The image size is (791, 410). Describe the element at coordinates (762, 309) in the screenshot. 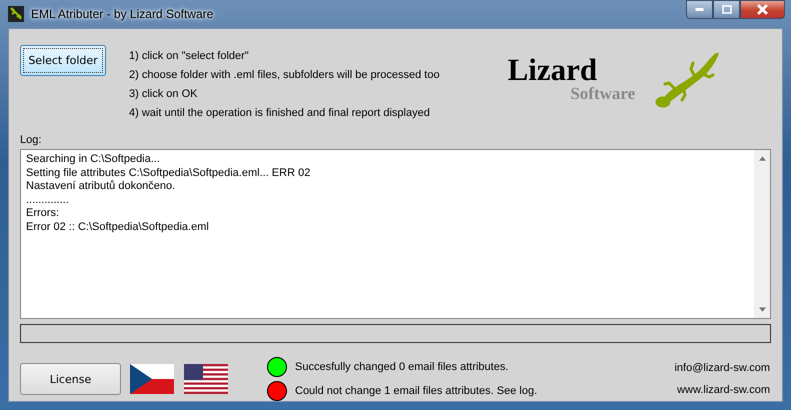

I see `scroll-down-icon` at that location.